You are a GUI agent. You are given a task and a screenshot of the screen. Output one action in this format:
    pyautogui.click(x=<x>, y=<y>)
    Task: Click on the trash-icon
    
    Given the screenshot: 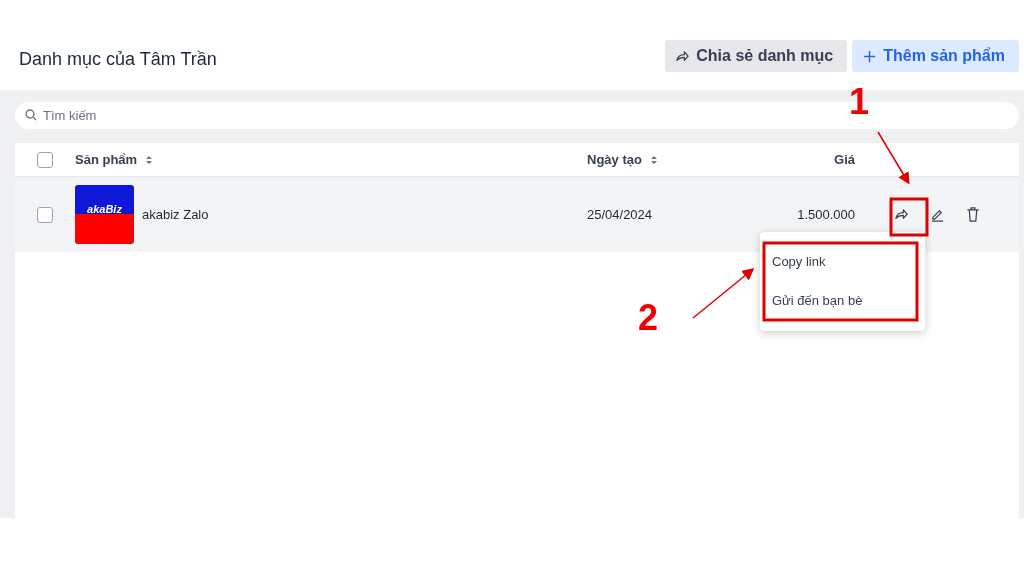 What is the action you would take?
    pyautogui.click(x=973, y=214)
    